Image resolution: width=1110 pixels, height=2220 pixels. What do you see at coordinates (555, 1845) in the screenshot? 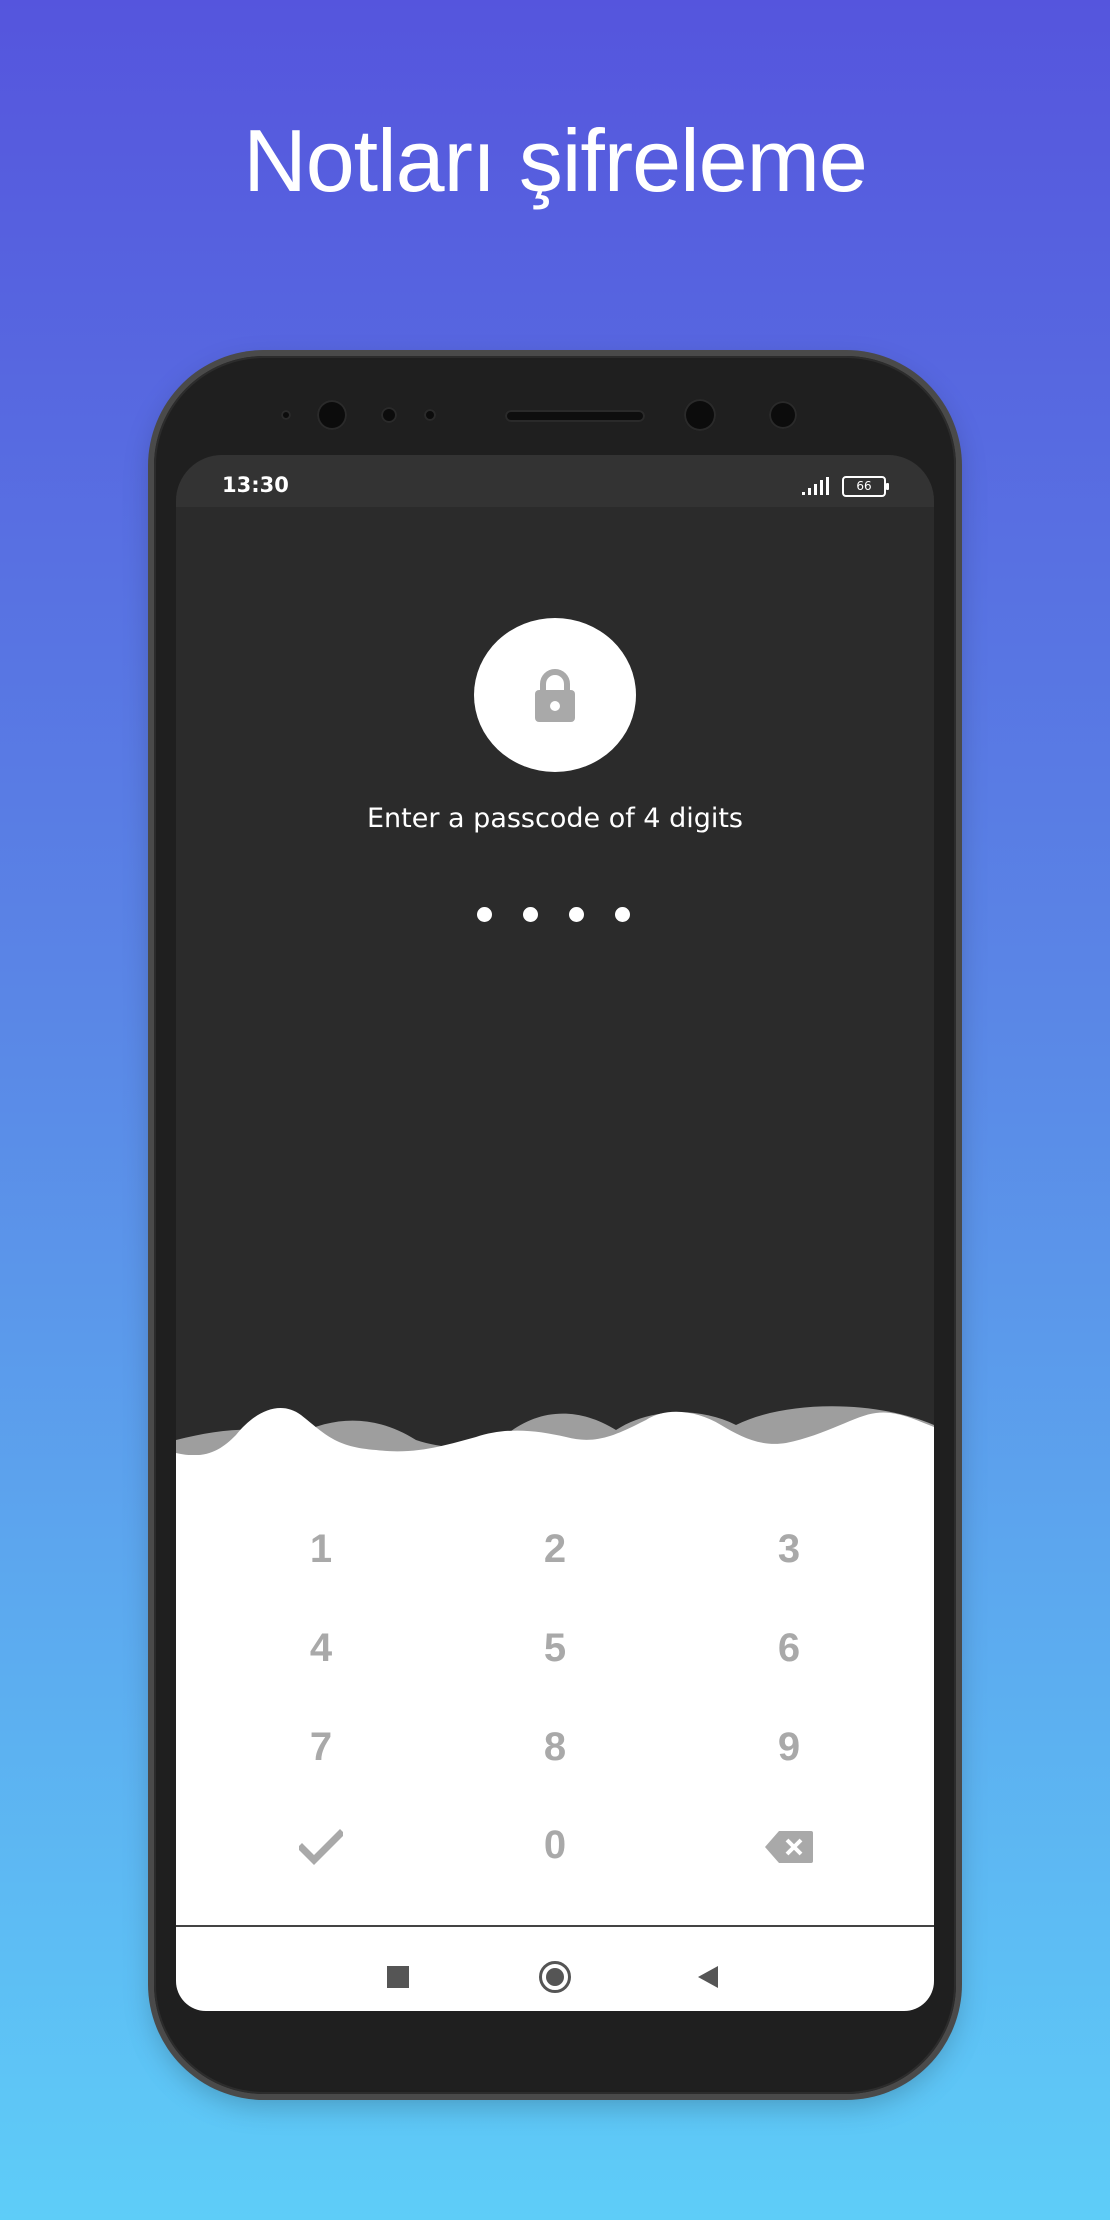
I see `key-0: 0` at bounding box center [555, 1845].